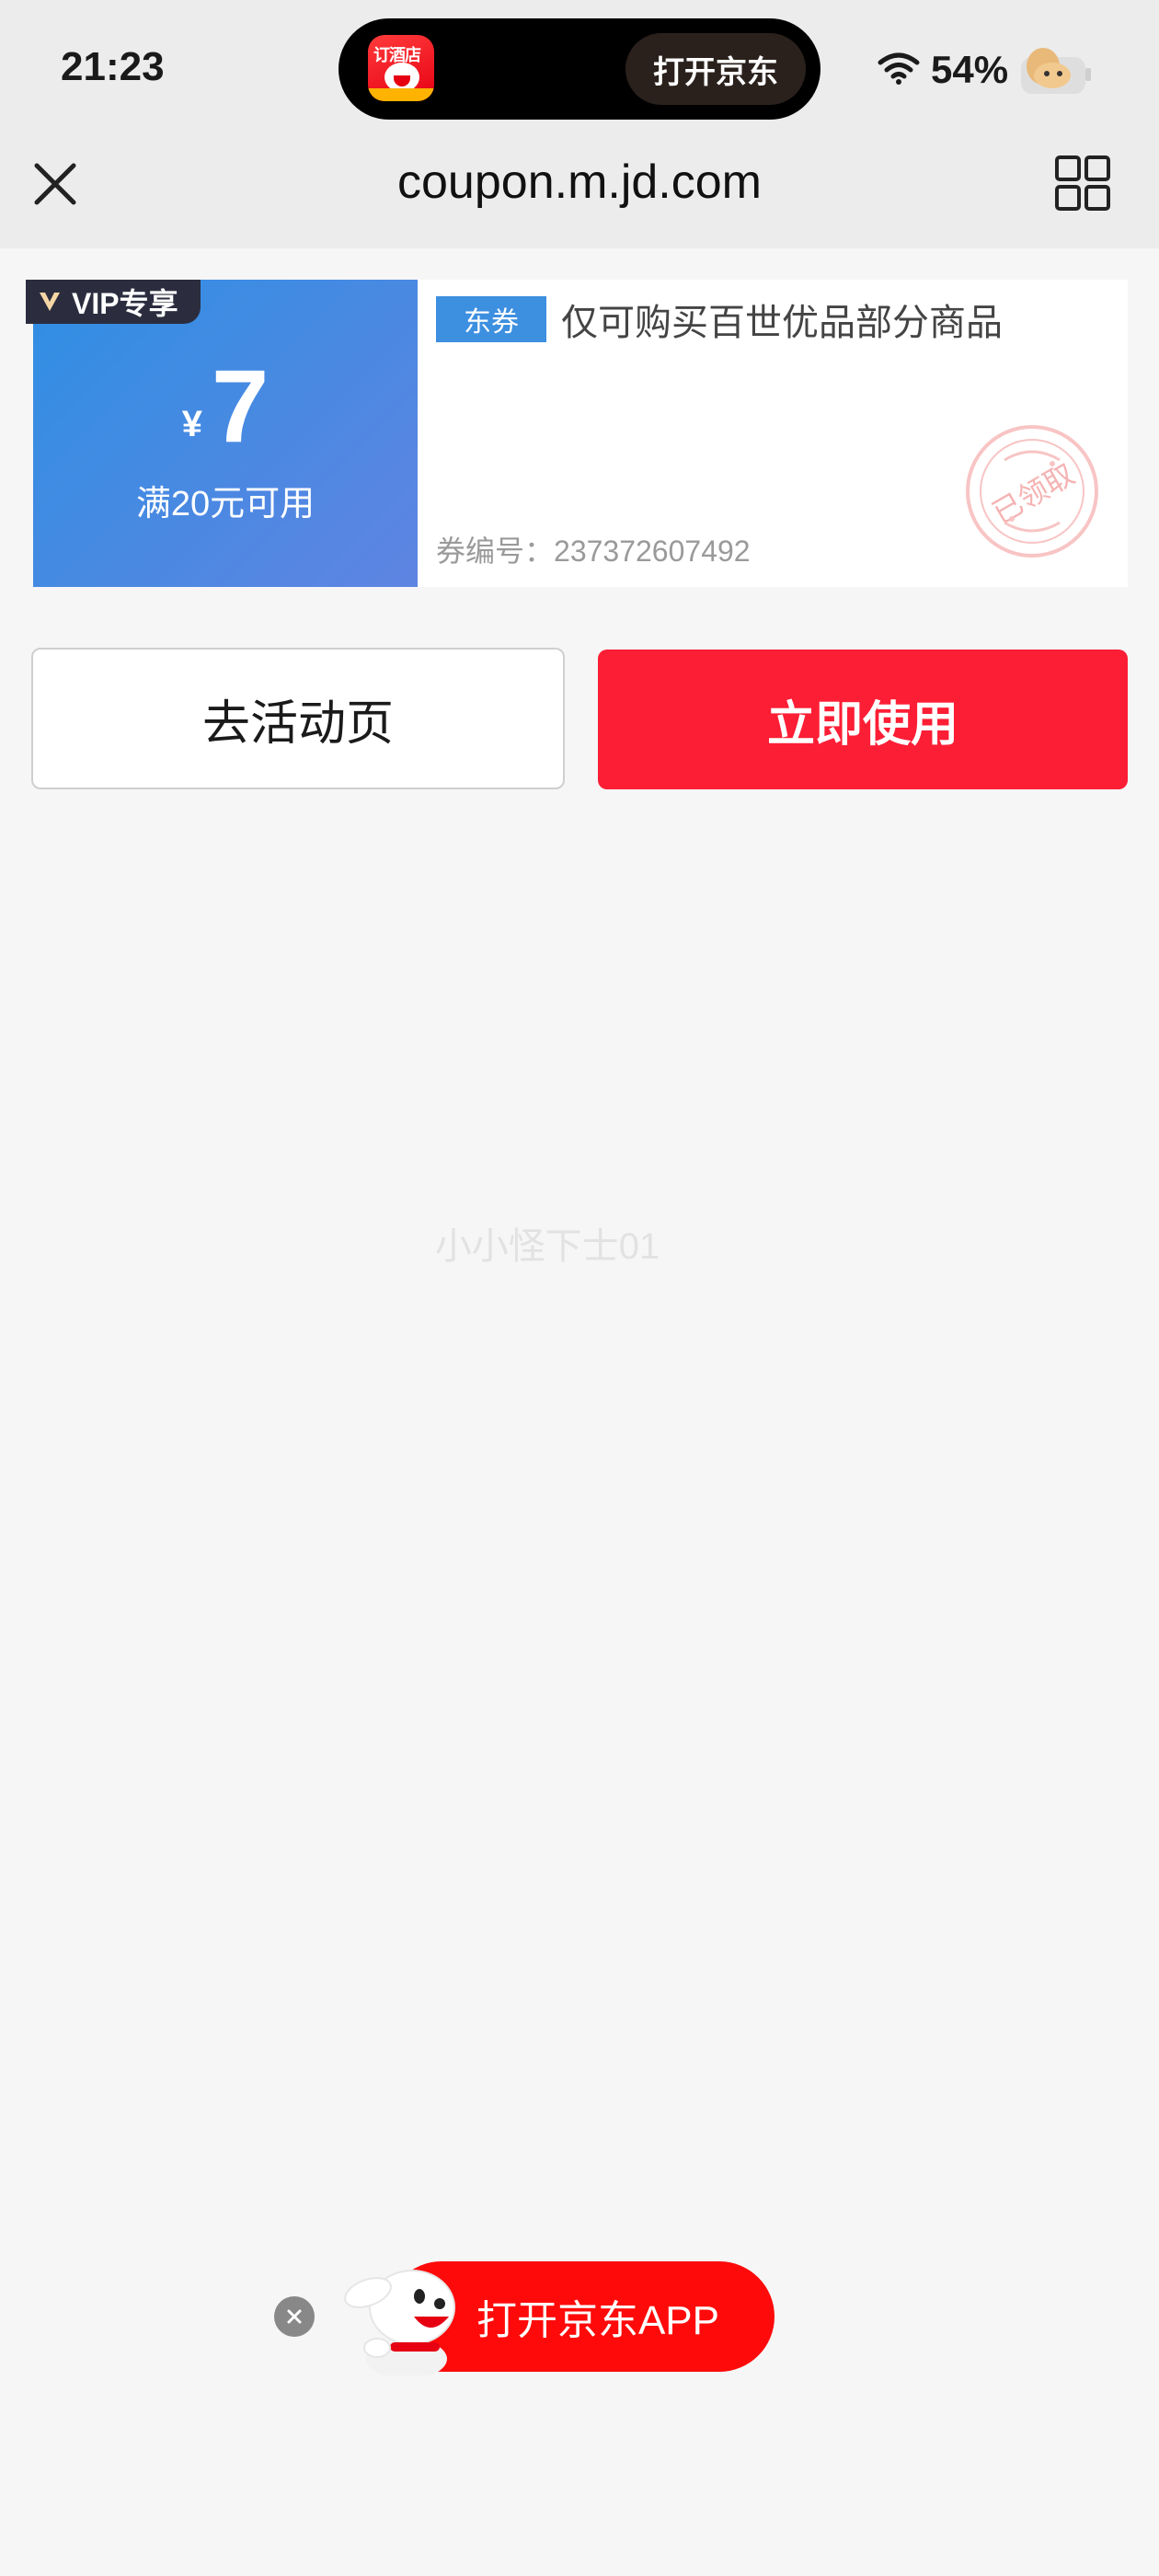  Describe the element at coordinates (782, 323) in the screenshot. I see `coupon-description: 仅可购买百世优品部分商品` at that location.